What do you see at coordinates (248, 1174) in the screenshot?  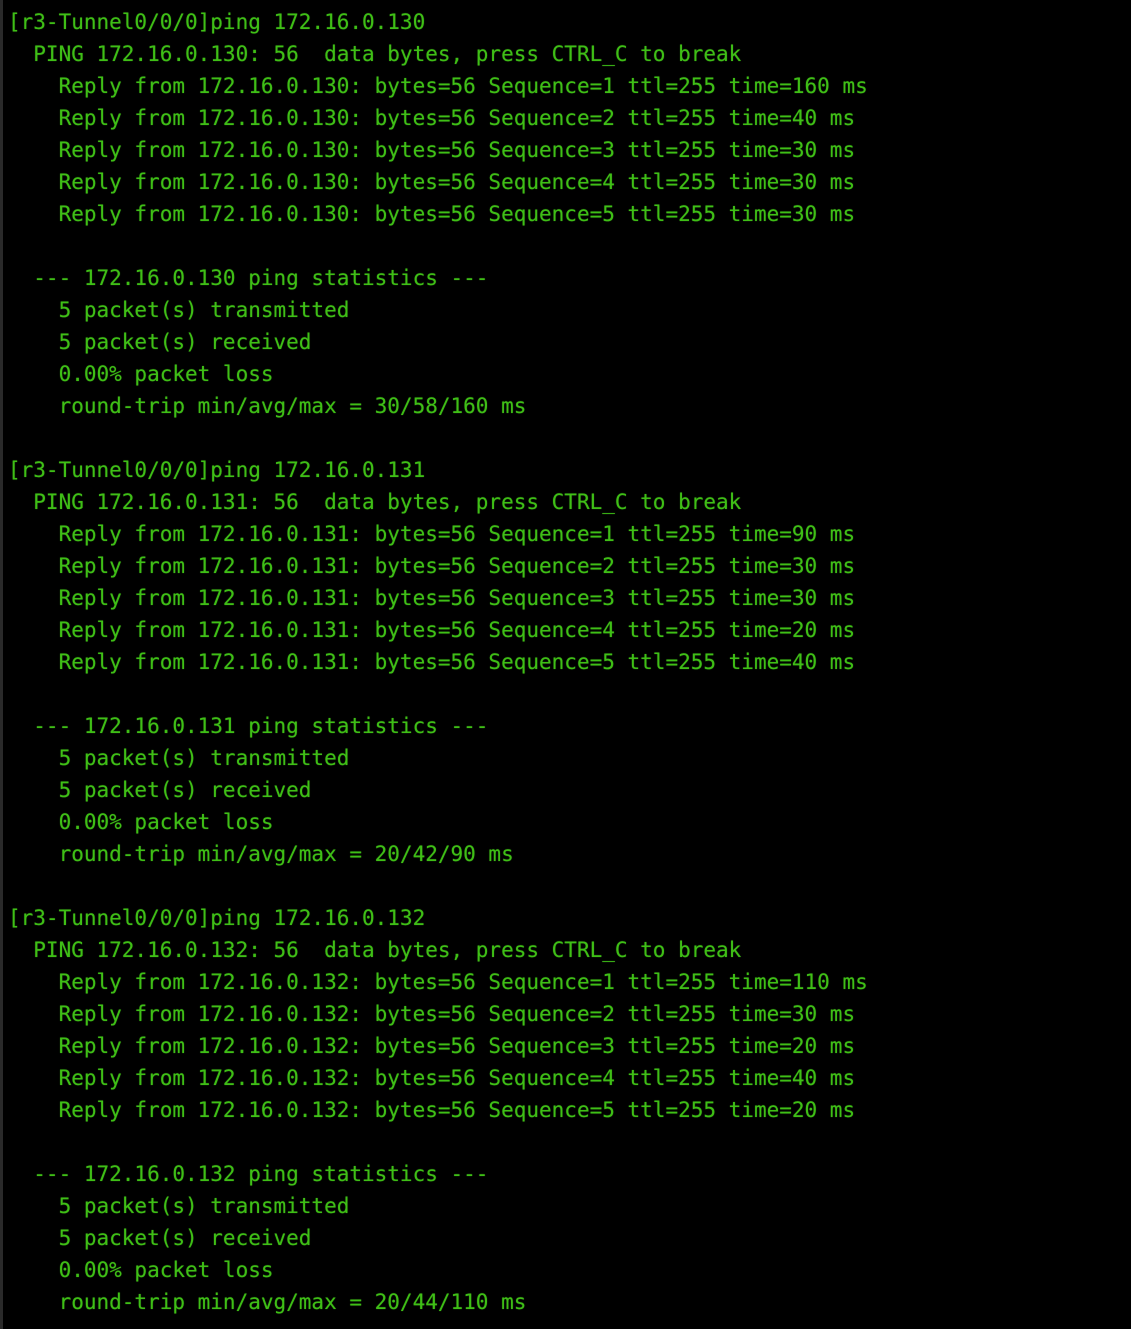 I see `ping-statistics-header: --- 172.16.0.132 ping statistics ---` at bounding box center [248, 1174].